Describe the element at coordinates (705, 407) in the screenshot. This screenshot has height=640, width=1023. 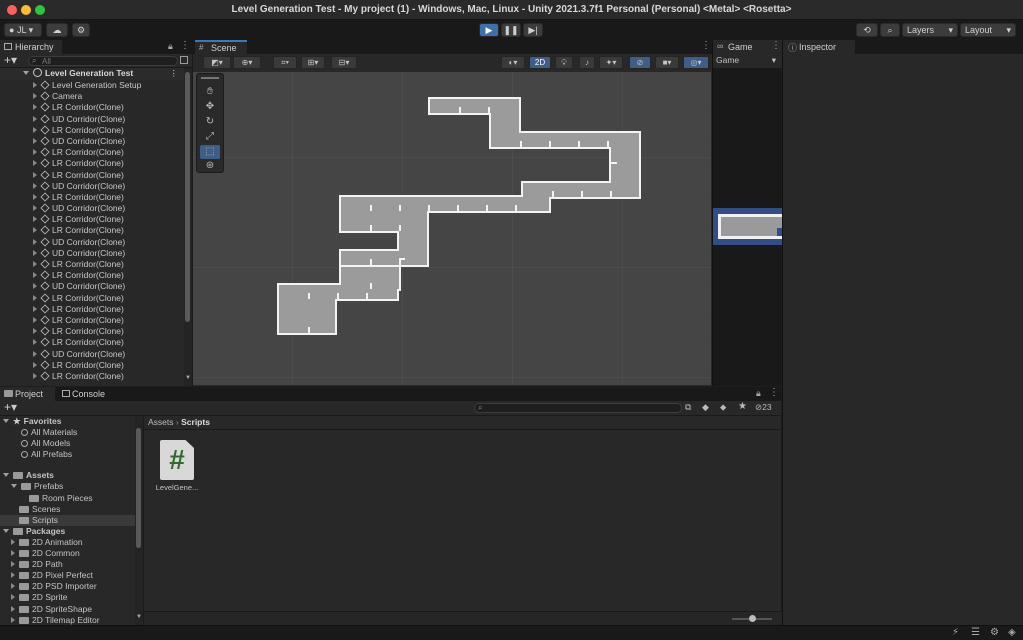
I see `filter-icon: ◆` at that location.